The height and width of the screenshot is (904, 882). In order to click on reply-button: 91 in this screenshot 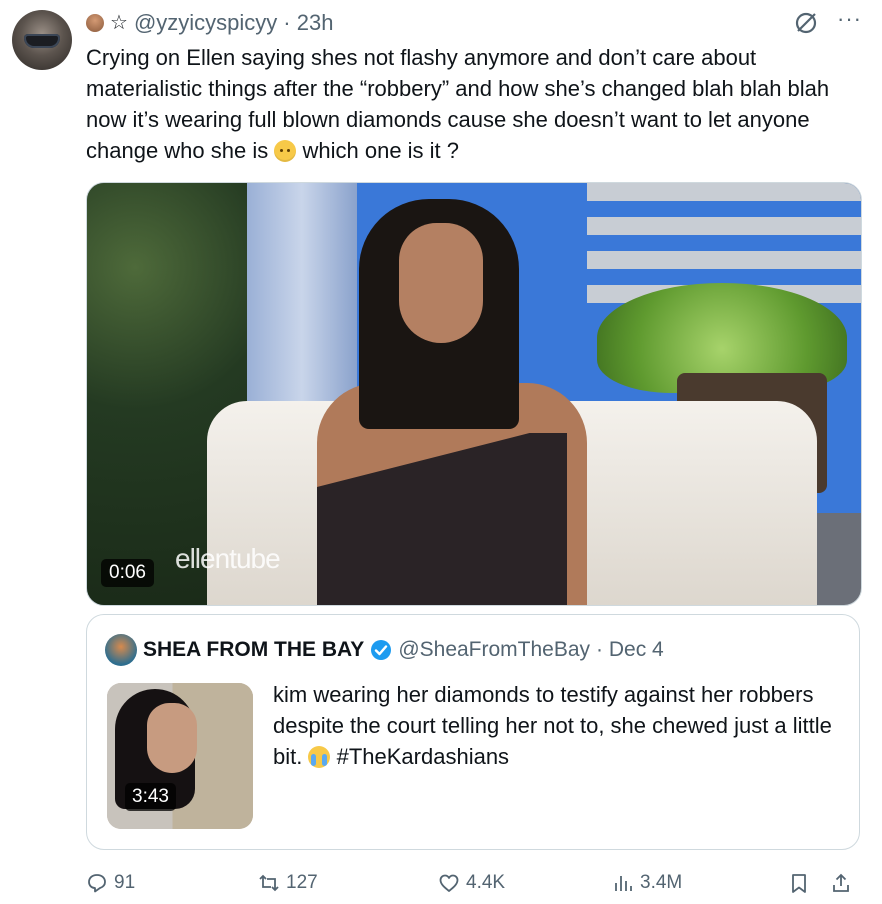, I will do `click(110, 883)`.